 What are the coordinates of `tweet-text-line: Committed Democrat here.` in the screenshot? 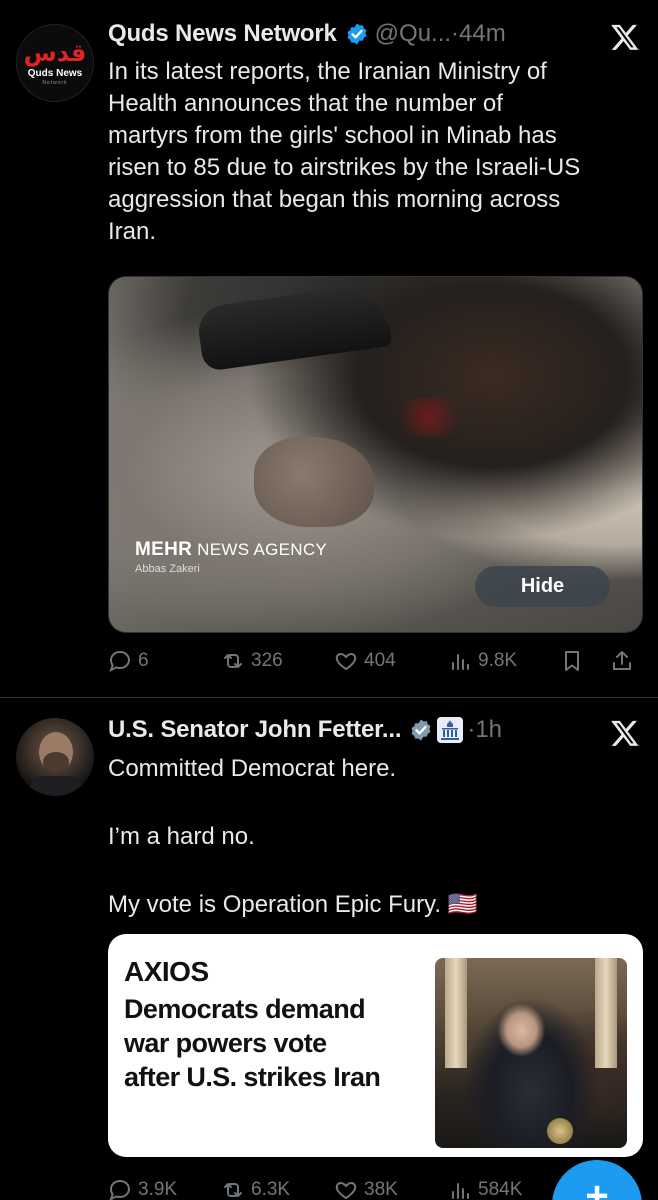 It's located at (252, 768).